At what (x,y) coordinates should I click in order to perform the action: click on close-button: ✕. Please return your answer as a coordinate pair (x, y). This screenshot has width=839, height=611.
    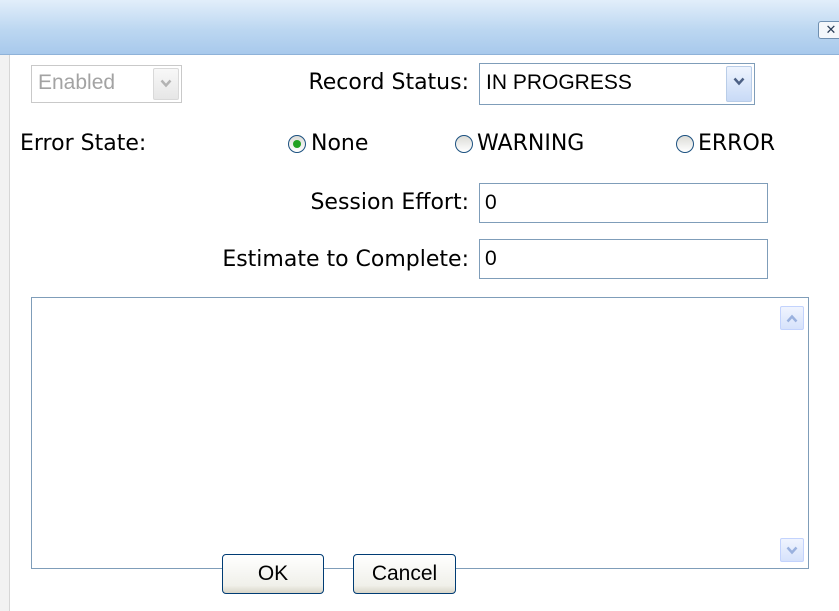
    Looking at the image, I should click on (828, 30).